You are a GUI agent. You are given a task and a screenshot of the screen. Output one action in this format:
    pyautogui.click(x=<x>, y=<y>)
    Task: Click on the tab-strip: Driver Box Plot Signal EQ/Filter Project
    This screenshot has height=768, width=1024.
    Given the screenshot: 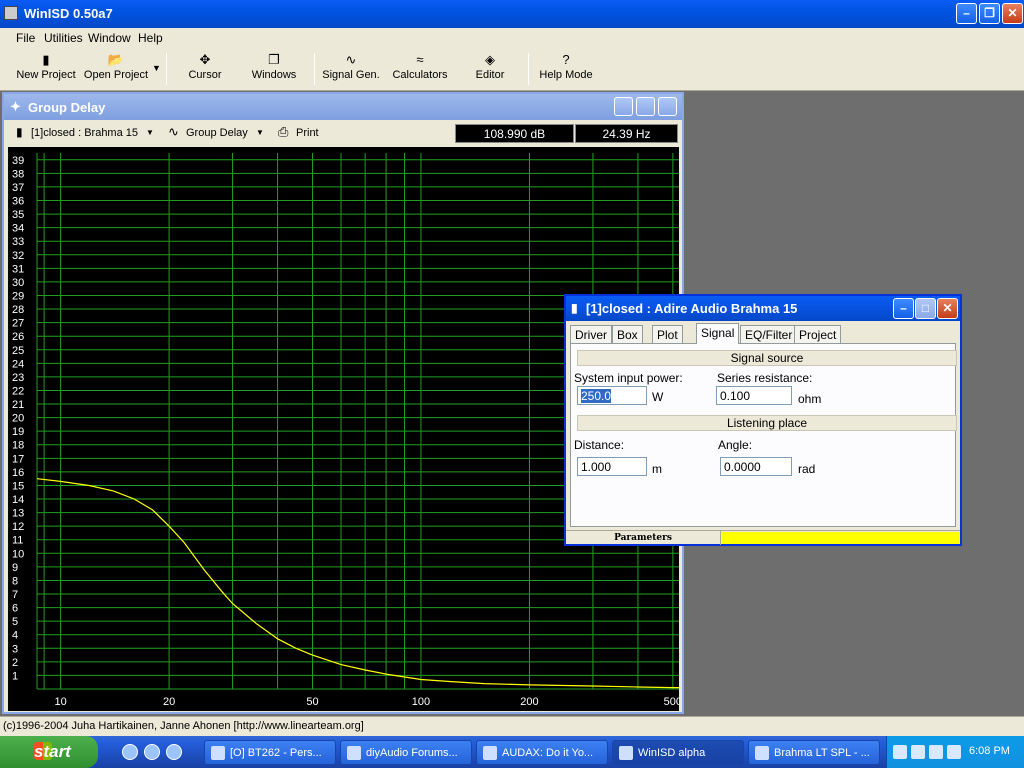 What is the action you would take?
    pyautogui.click(x=763, y=333)
    